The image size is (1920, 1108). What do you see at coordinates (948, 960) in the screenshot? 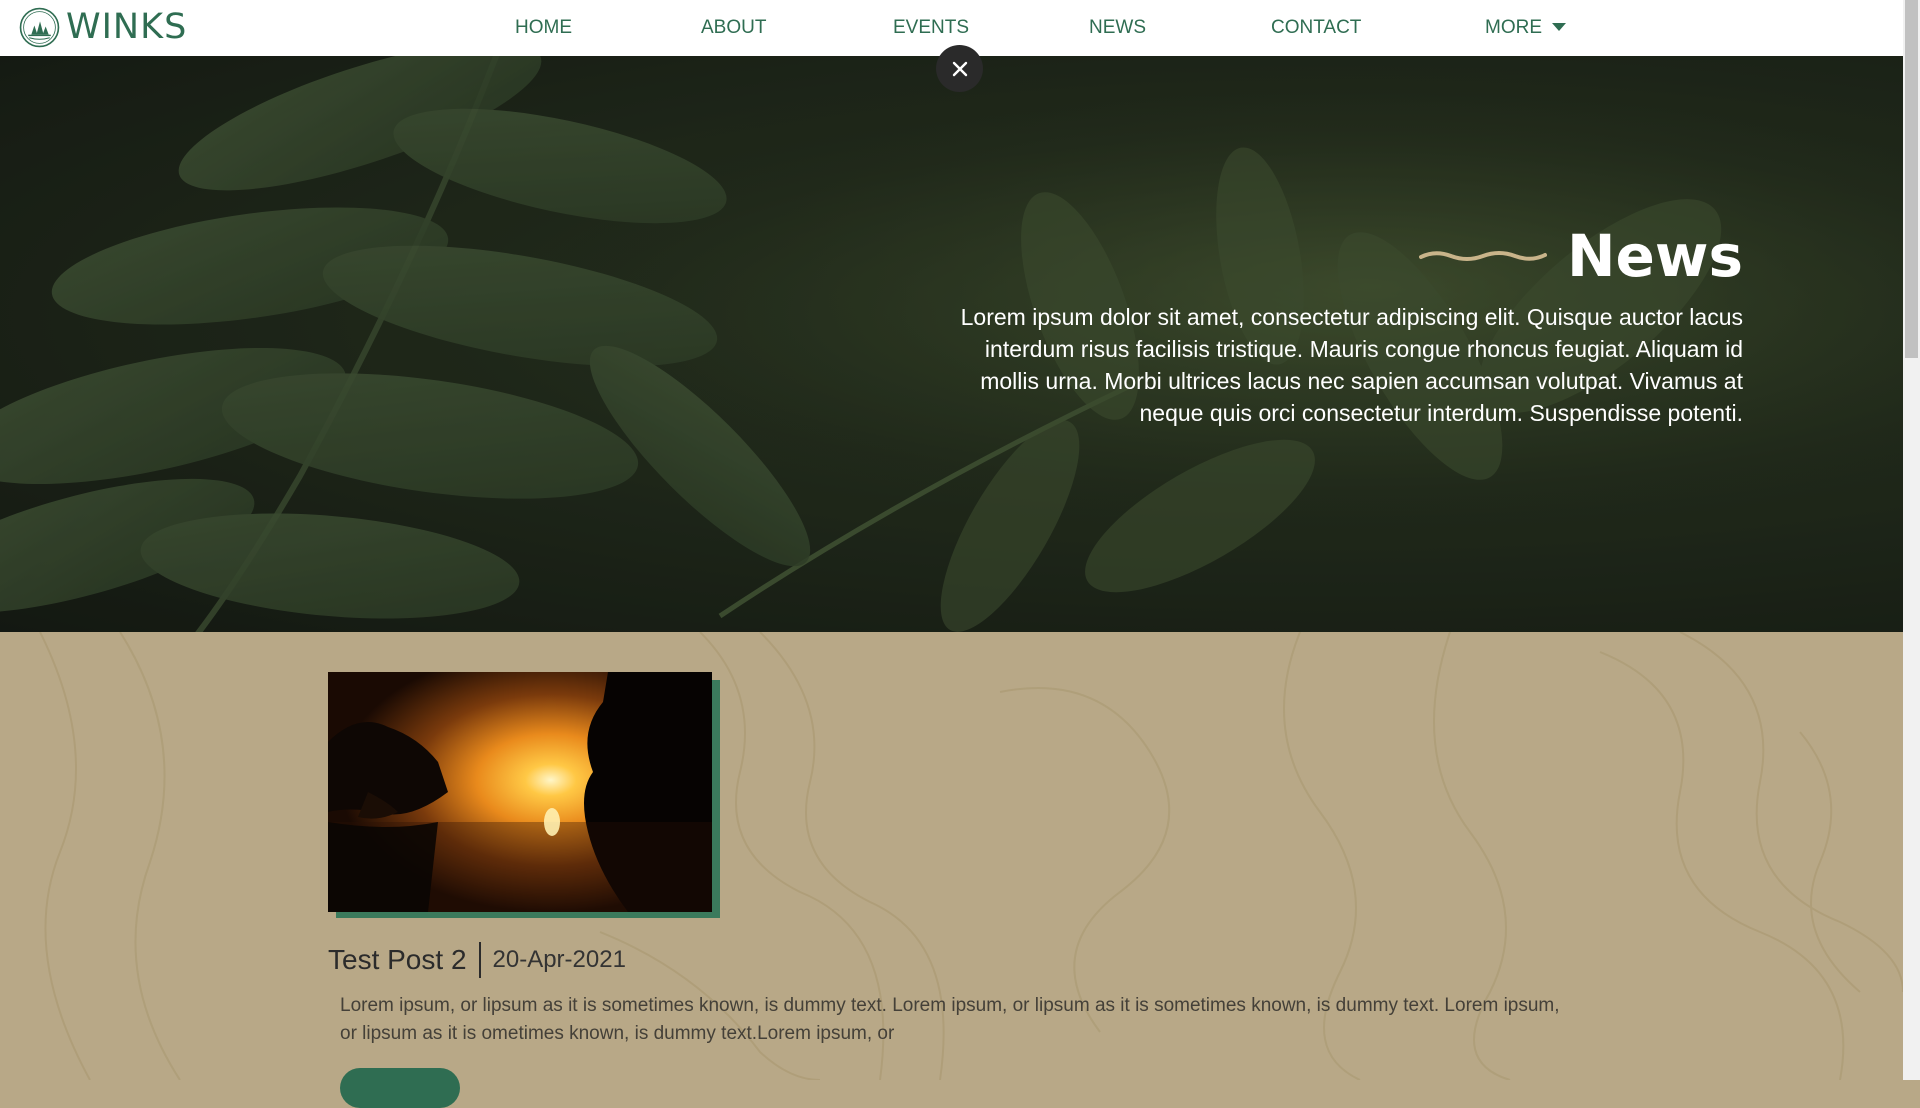
I see `post-header: Test Post 2 20-Apr-2021` at bounding box center [948, 960].